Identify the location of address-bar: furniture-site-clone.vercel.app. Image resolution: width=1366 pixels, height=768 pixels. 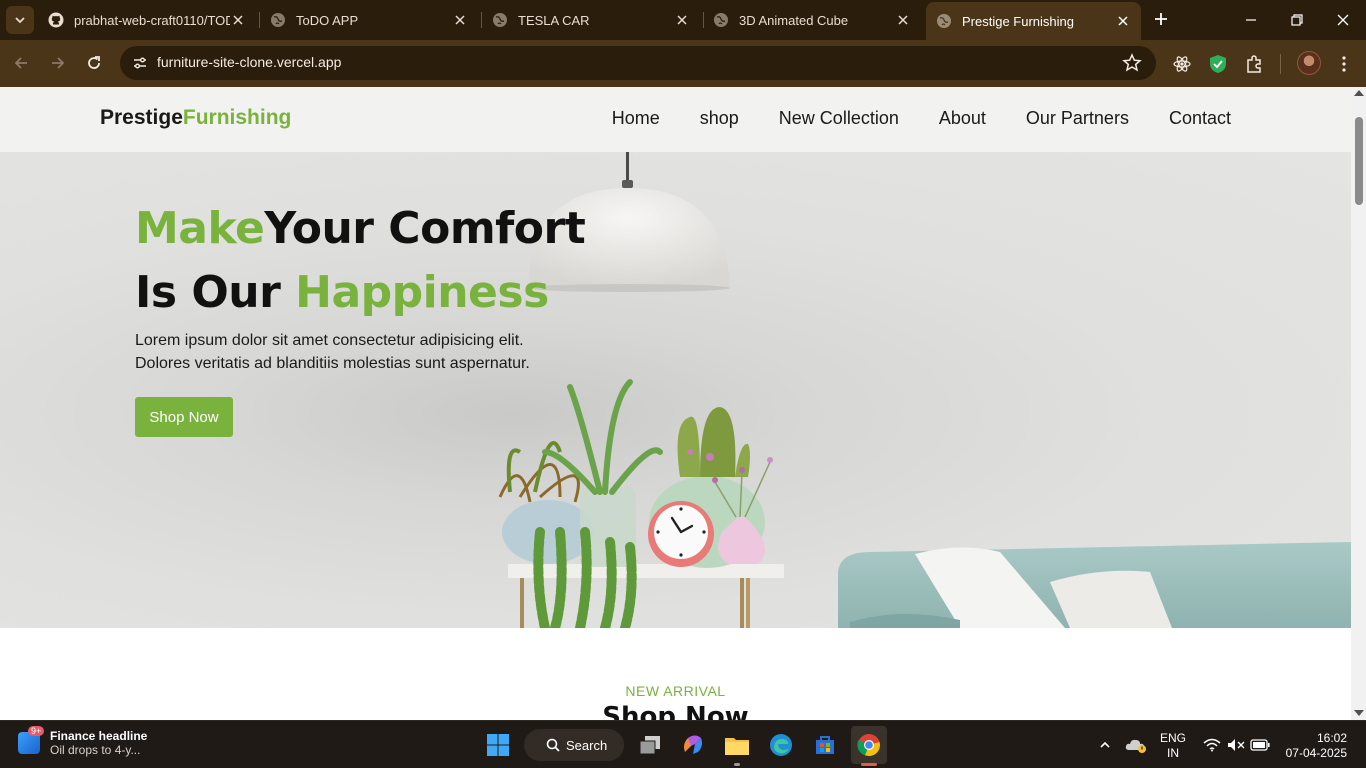
(638, 63).